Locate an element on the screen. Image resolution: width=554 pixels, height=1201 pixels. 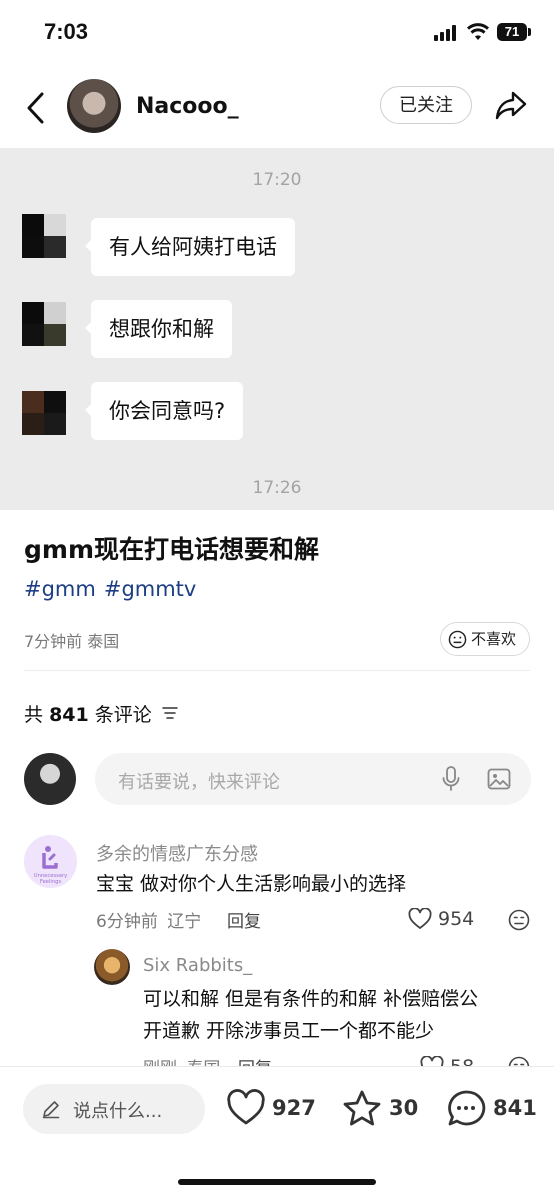
comment-count-bottom: 841 is located at coordinates (515, 1108).